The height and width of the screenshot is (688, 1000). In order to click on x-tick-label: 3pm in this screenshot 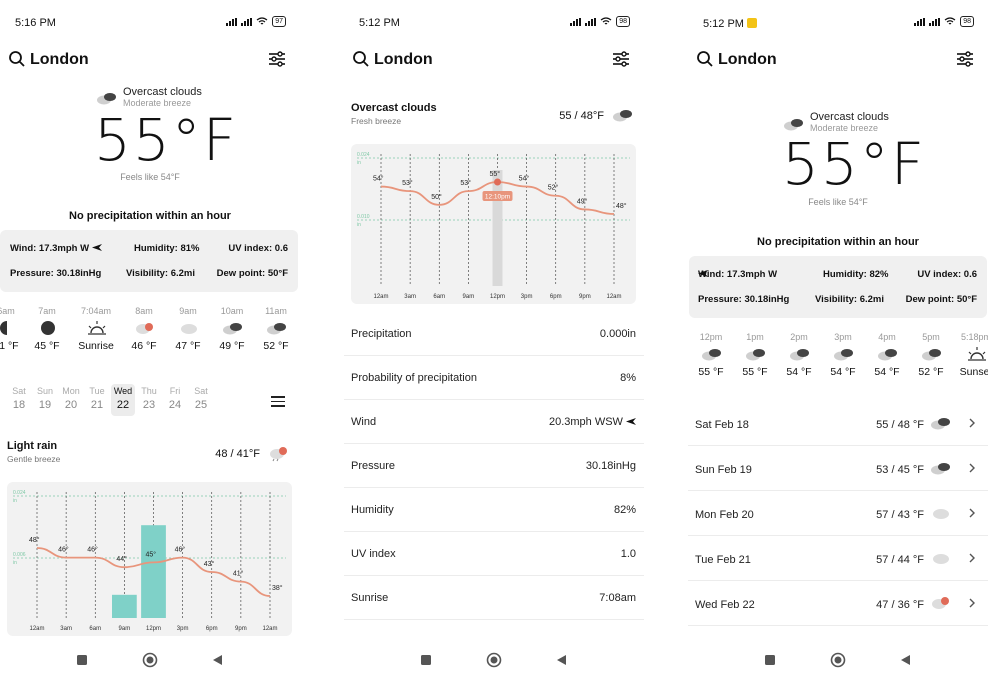, I will do `click(527, 297)`.